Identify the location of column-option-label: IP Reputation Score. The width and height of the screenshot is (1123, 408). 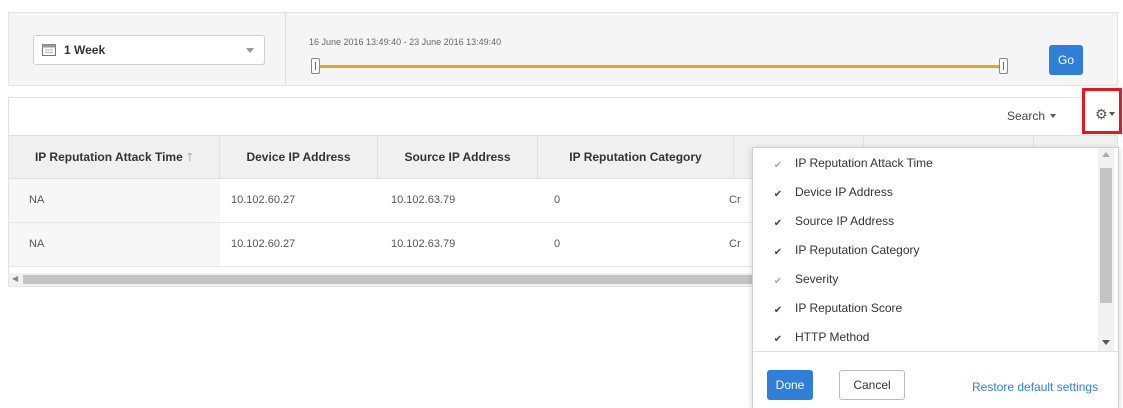
(849, 308).